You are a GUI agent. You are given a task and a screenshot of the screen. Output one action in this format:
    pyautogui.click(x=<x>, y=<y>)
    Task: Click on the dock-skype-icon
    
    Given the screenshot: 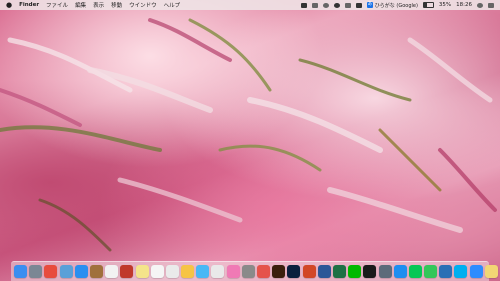 What is the action you would take?
    pyautogui.click(x=461, y=271)
    